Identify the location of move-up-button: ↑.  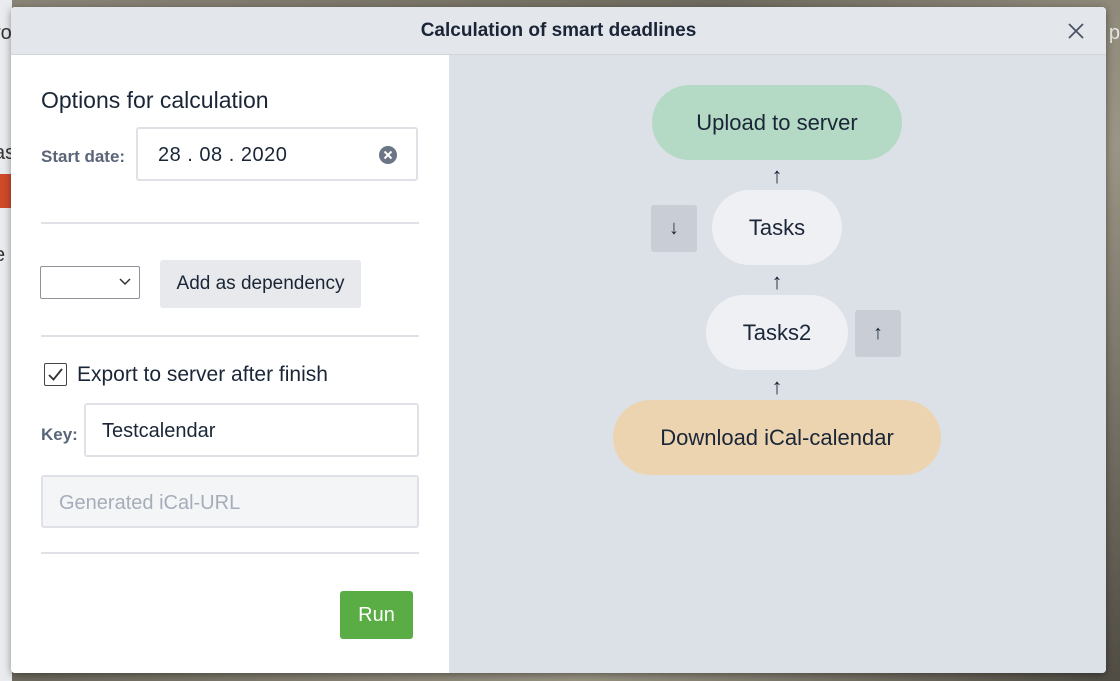
(878, 333).